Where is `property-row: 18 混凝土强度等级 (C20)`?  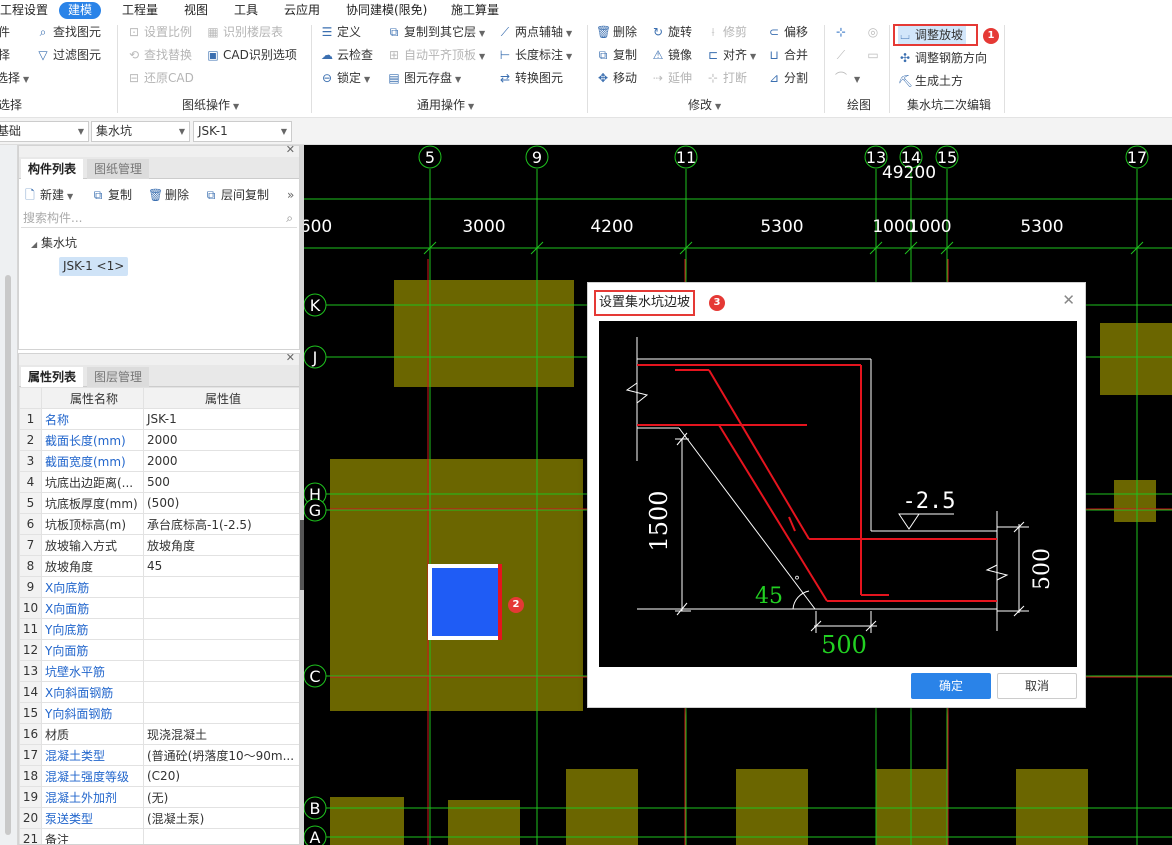
property-row: 18 混凝土强度等级 (C20) is located at coordinates (159, 776).